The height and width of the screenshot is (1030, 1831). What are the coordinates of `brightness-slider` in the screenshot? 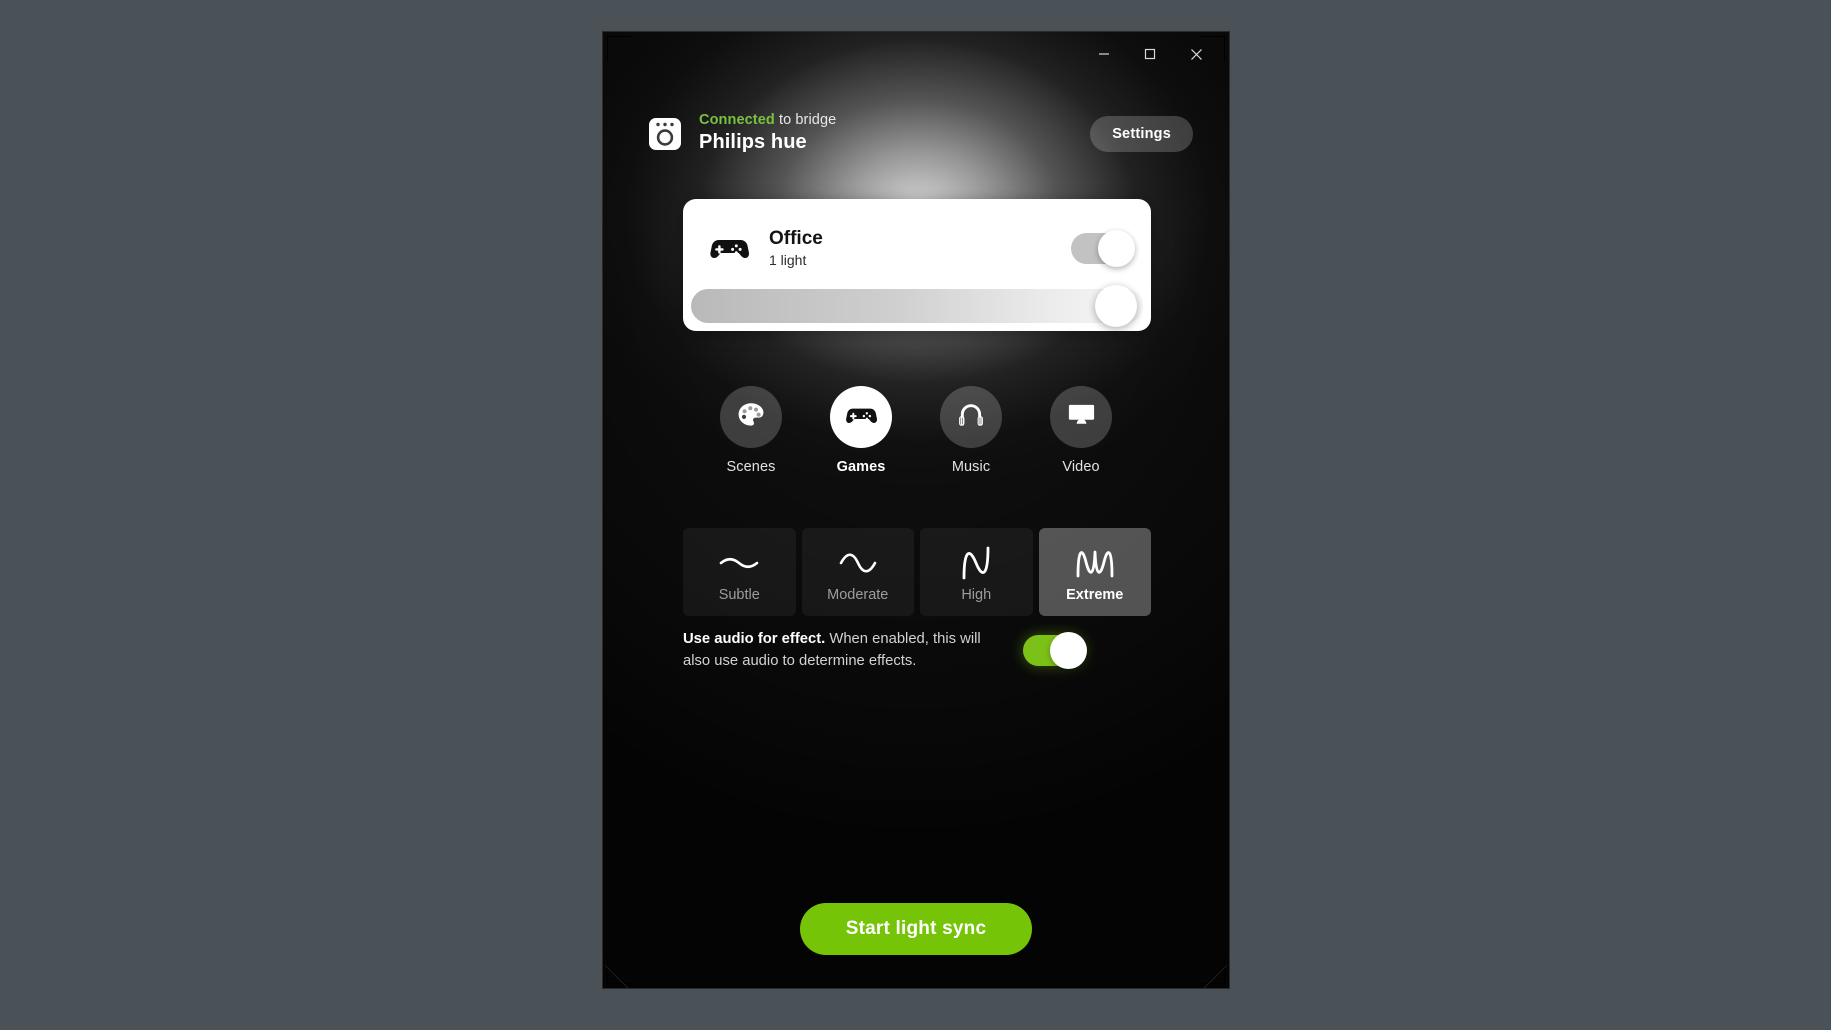 It's located at (917, 306).